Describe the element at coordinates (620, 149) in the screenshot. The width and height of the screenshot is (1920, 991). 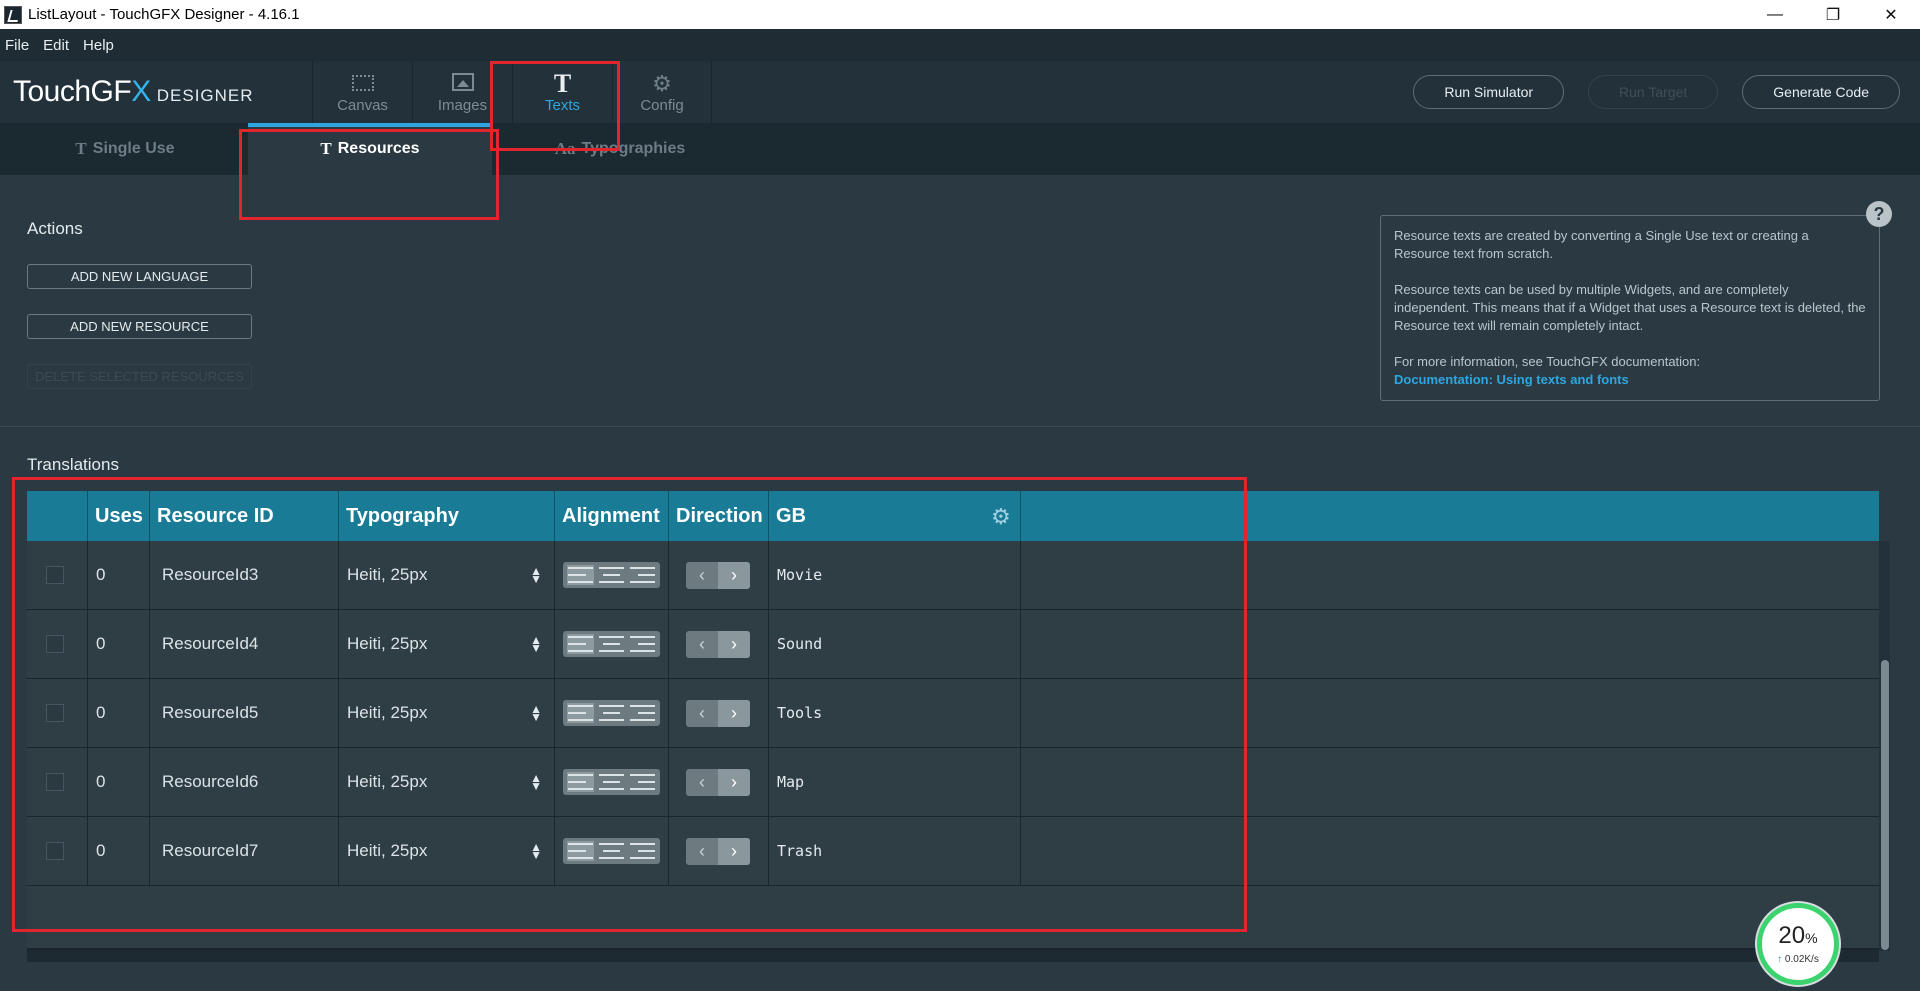
I see `subtab-typographies: Aa Typographies` at that location.